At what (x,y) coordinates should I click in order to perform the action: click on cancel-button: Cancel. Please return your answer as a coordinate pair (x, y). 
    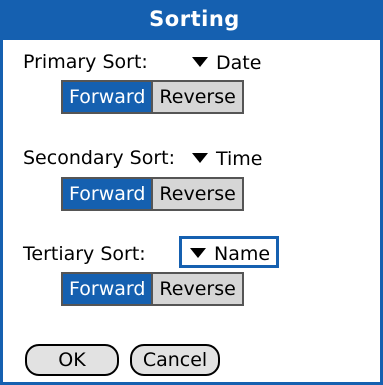
    Looking at the image, I should click on (175, 360).